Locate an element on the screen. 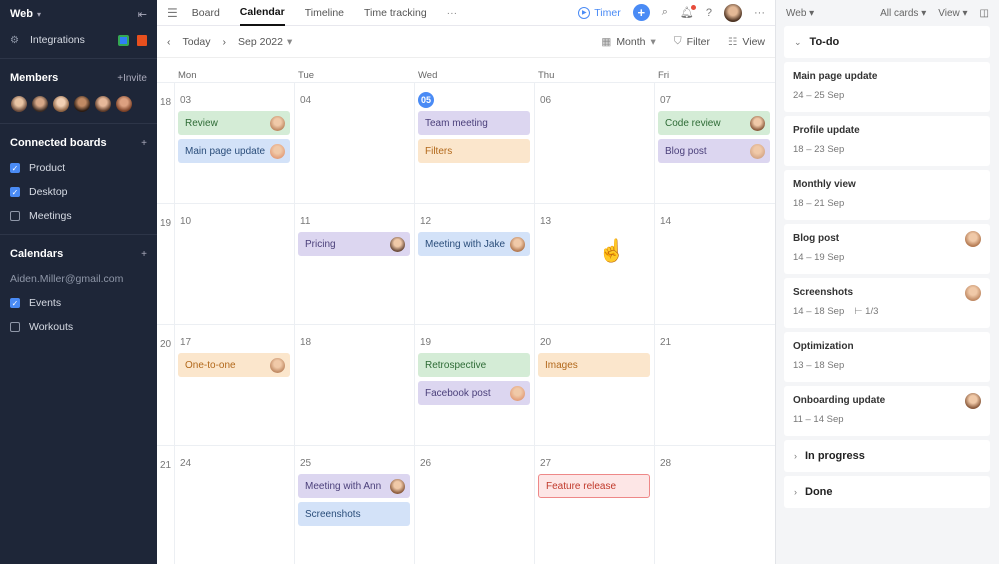 Image resolution: width=999 pixels, height=564 pixels. calendar-day-cell: 07 Code review Blog post is located at coordinates (714, 143).